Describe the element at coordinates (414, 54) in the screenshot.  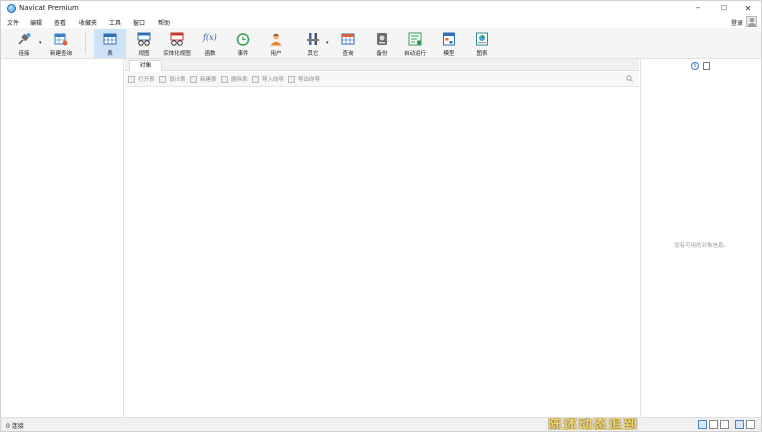
I see `auto-run-label: 自动运行` at that location.